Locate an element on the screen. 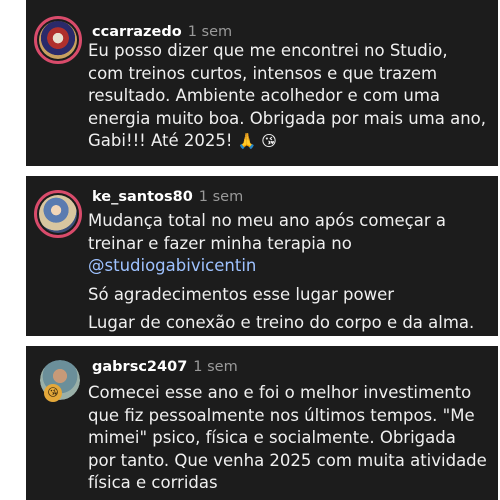 The height and width of the screenshot is (500, 500). comment-header: gabrsc2407 1 sem is located at coordinates (165, 367).